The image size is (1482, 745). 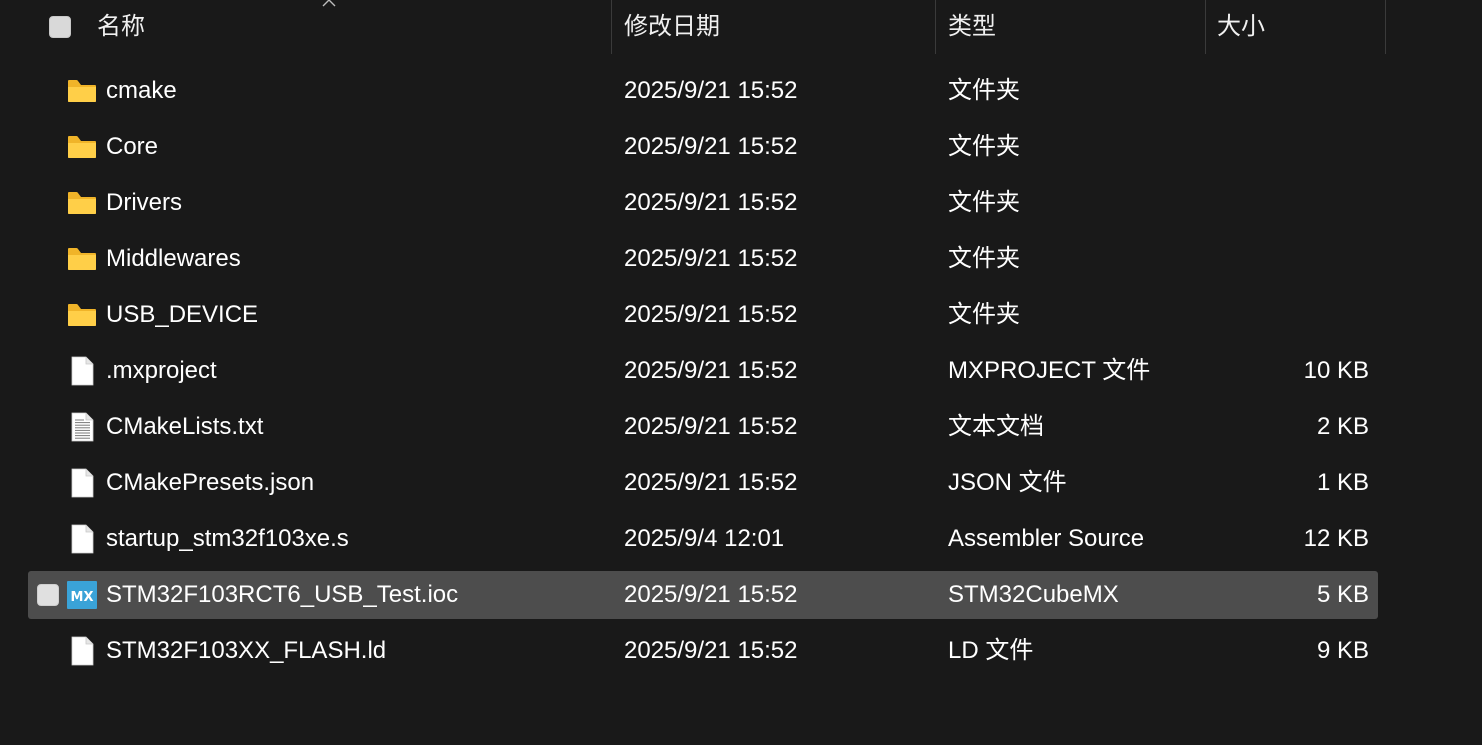 What do you see at coordinates (48, 595) in the screenshot?
I see `row-checkbox` at bounding box center [48, 595].